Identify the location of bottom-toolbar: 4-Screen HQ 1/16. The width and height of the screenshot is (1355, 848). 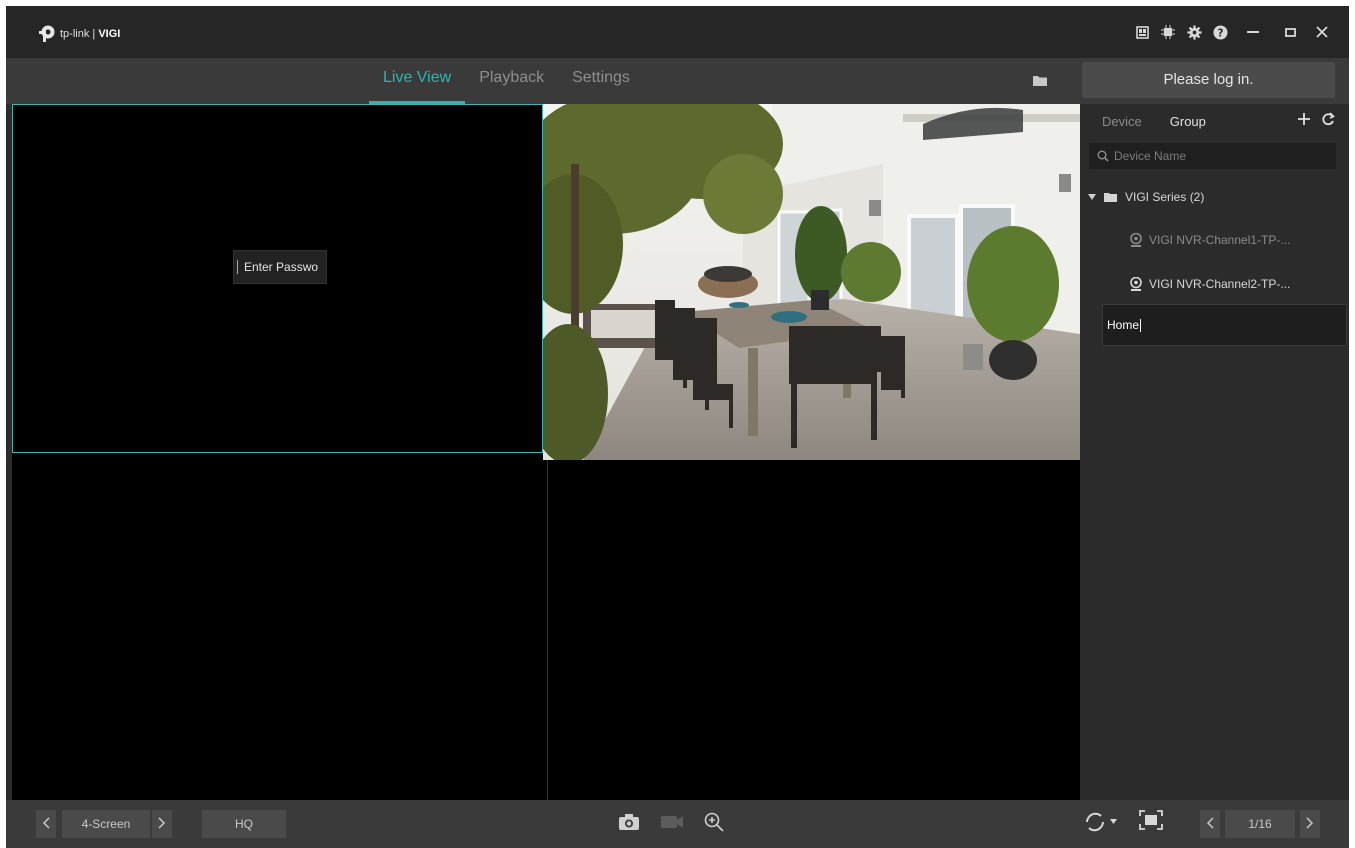
(677, 824).